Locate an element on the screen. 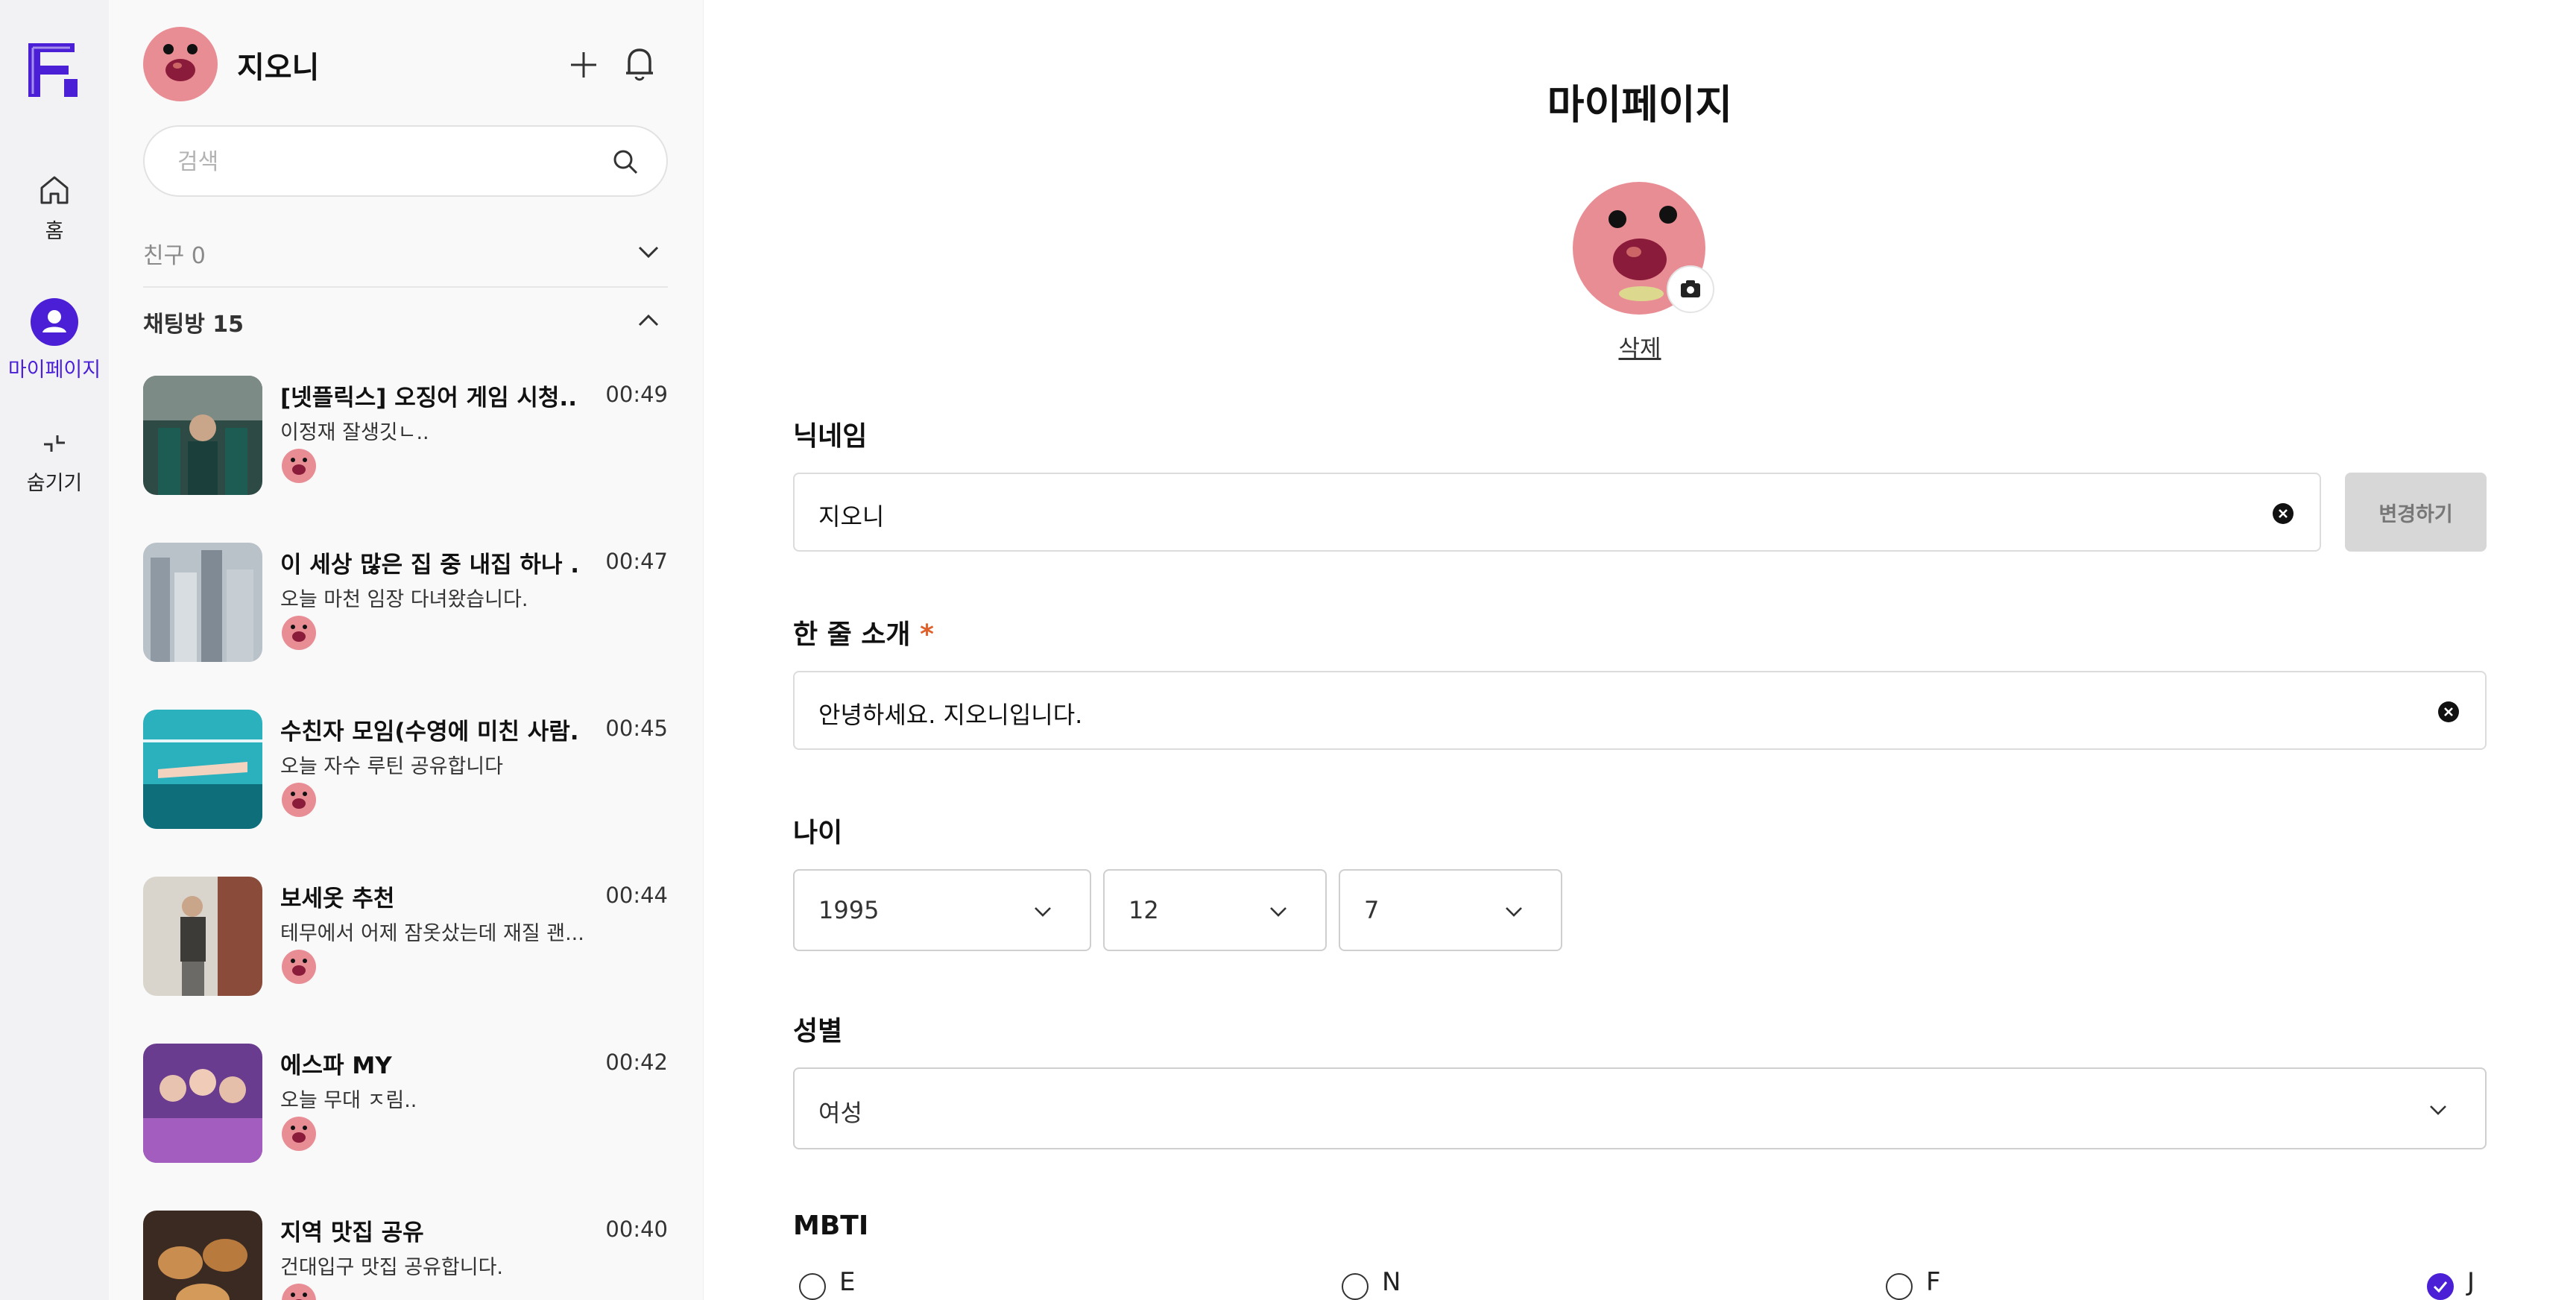 The image size is (2576, 1300). search-box is located at coordinates (406, 161).